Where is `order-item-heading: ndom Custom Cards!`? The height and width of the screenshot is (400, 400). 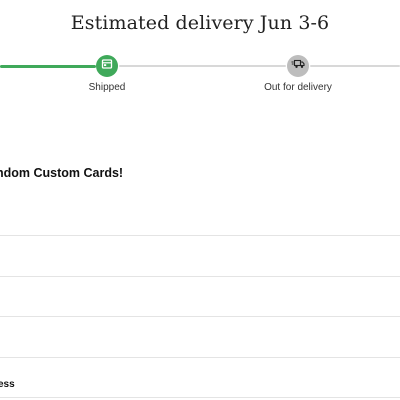
order-item-heading: ndom Custom Cards! is located at coordinates (62, 173).